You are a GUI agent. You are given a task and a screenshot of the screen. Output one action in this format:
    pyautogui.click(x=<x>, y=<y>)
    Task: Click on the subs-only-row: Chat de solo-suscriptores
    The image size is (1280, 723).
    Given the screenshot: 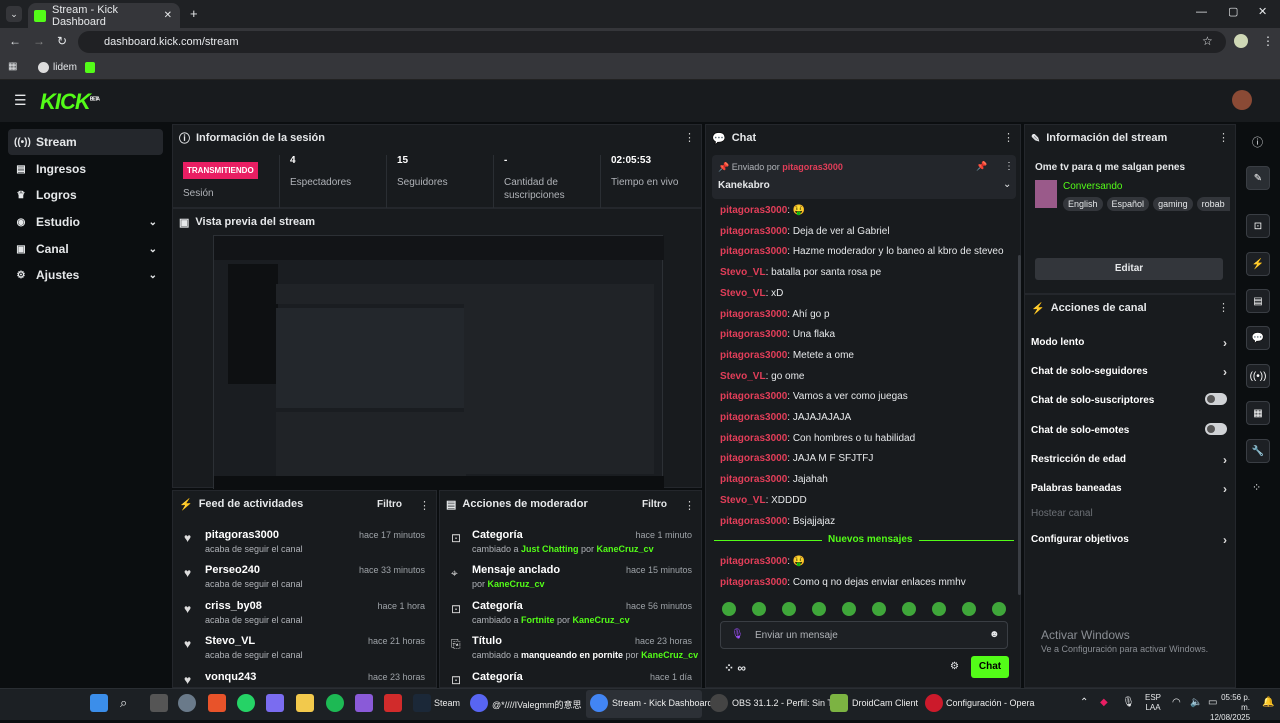 What is the action you would take?
    pyautogui.click(x=1129, y=399)
    